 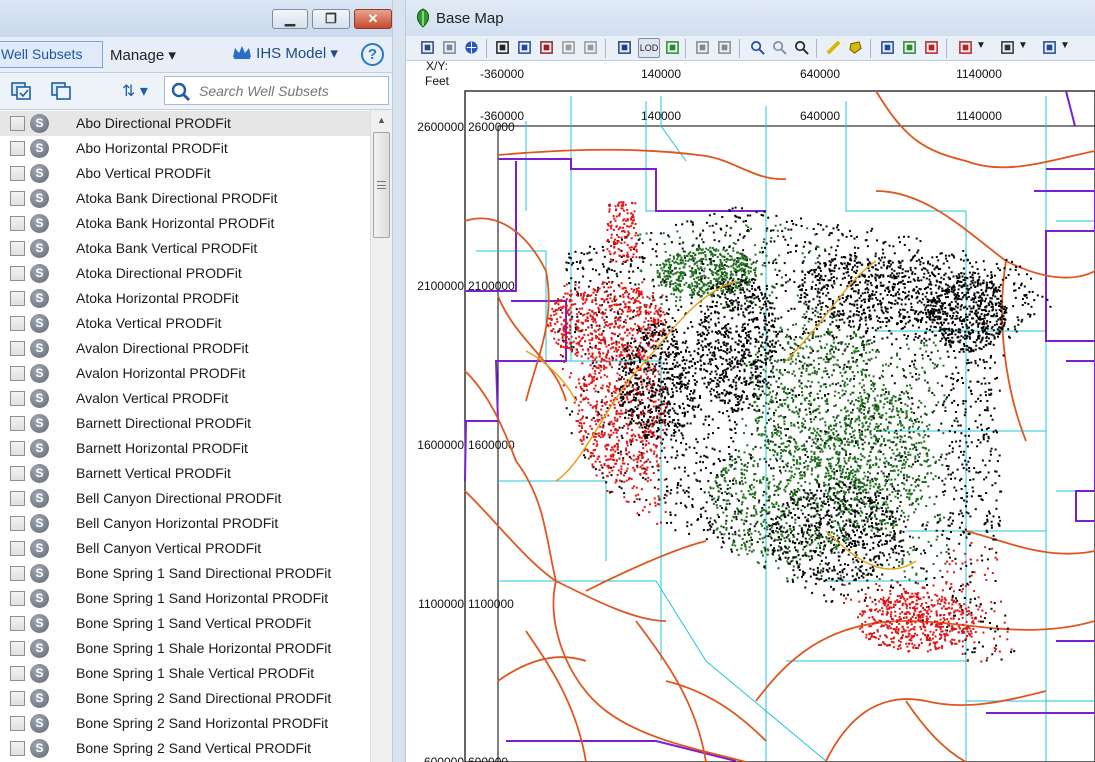 What do you see at coordinates (624, 47) in the screenshot?
I see `ruler-icon` at bounding box center [624, 47].